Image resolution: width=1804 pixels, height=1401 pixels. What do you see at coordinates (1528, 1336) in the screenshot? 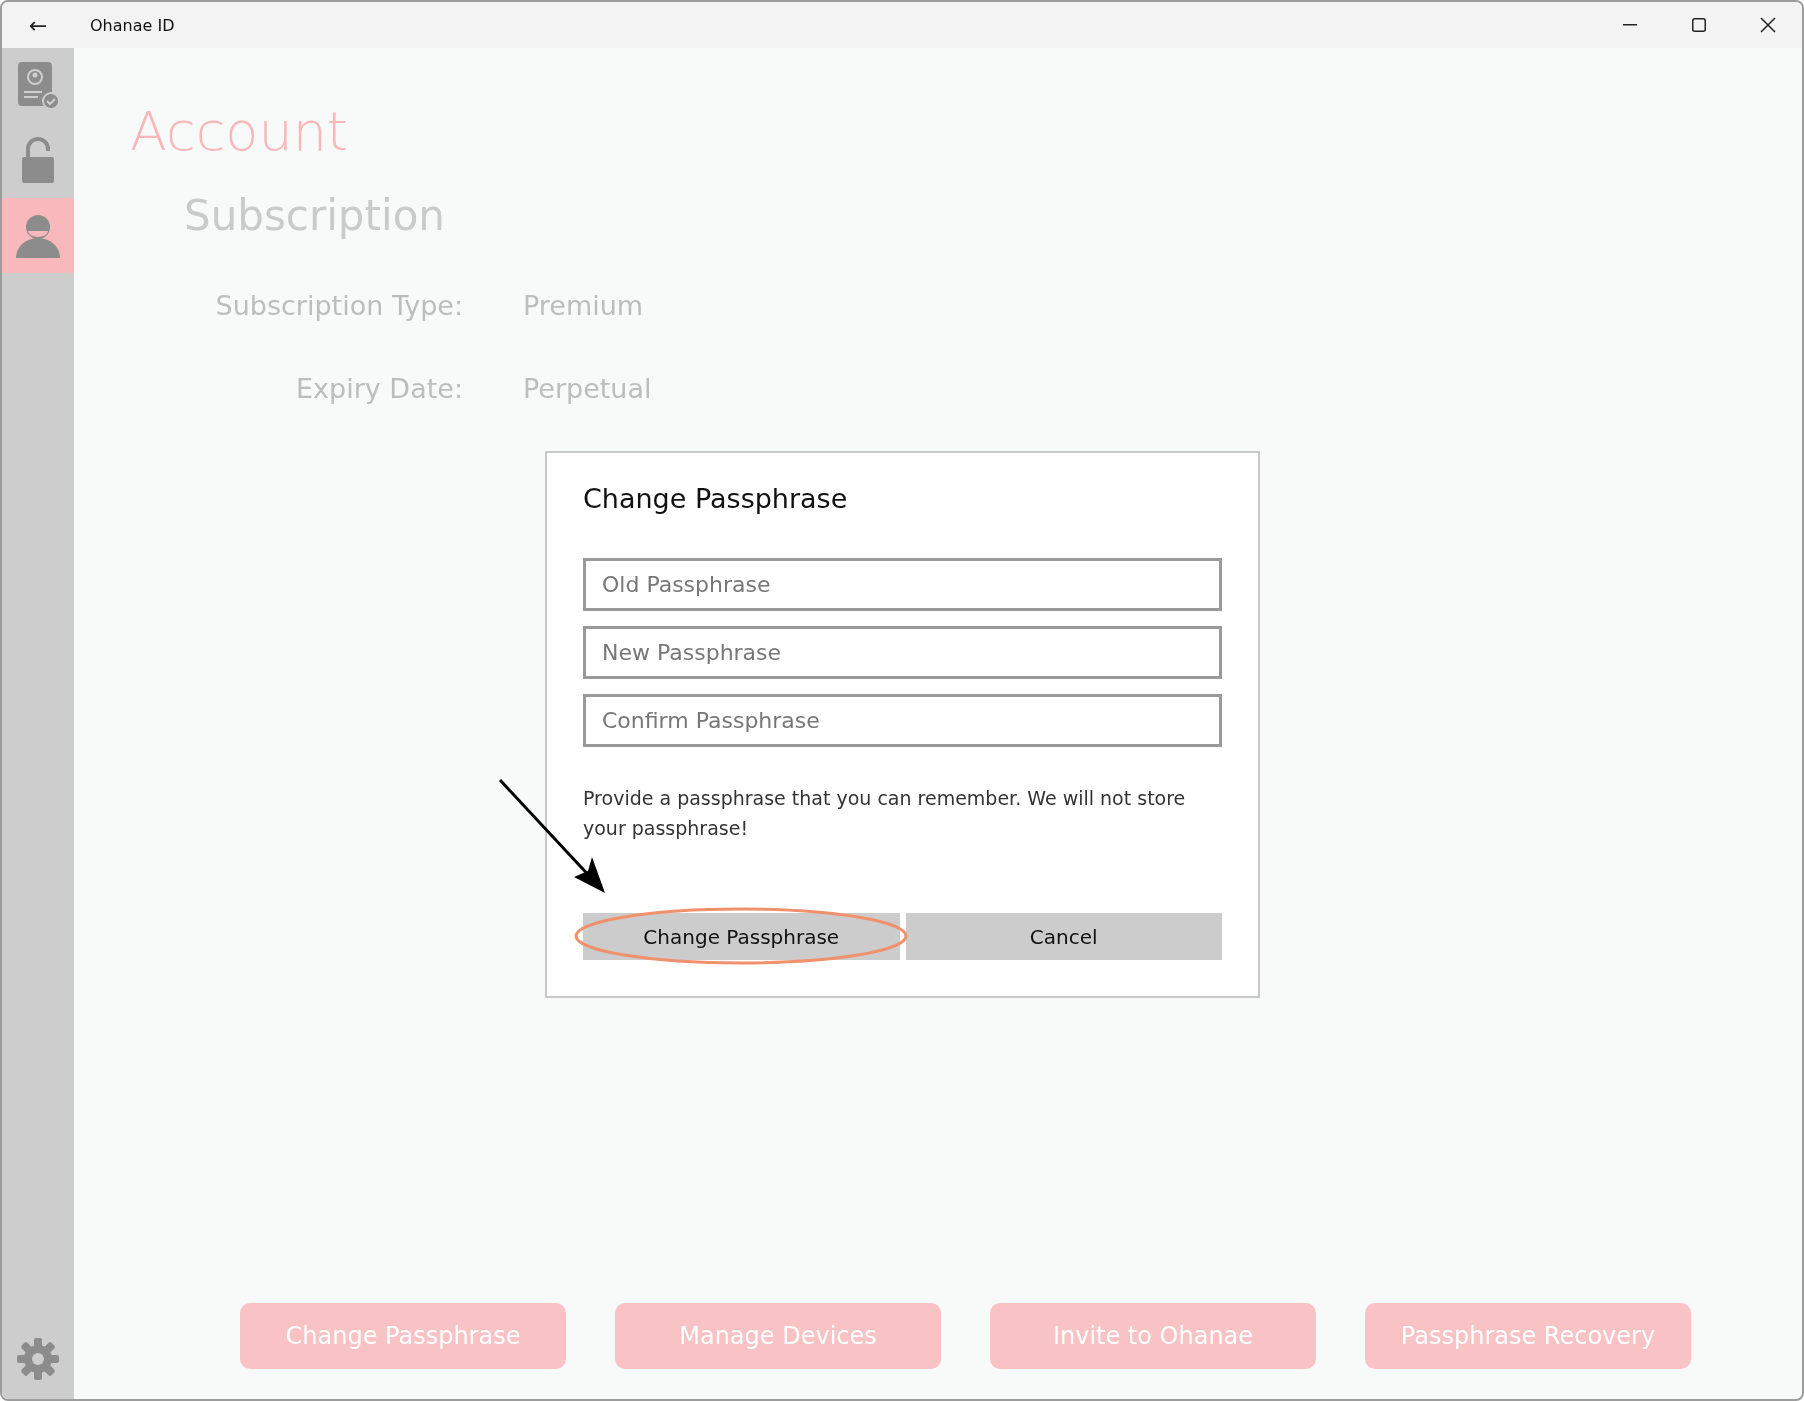
I see `action-button: Passphrase Recovery` at bounding box center [1528, 1336].